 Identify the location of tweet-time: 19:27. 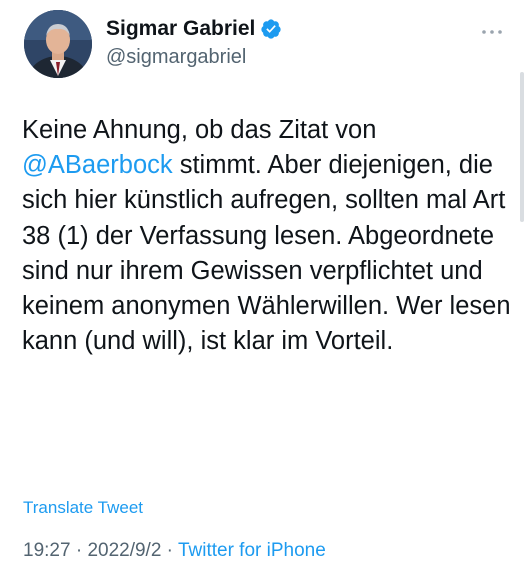
(47, 550).